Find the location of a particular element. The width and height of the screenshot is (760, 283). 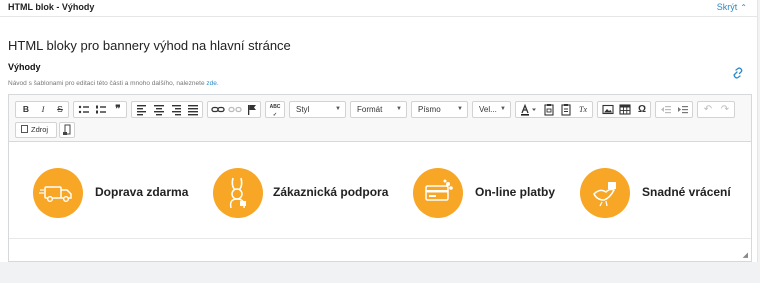

panel-title: HTML blok - Výhody is located at coordinates (51, 7).